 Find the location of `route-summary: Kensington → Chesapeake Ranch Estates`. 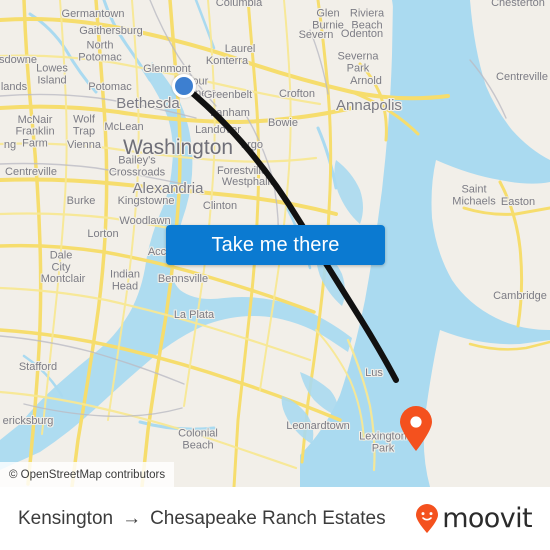

route-summary: Kensington → Chesapeake Ranch Estates is located at coordinates (202, 519).